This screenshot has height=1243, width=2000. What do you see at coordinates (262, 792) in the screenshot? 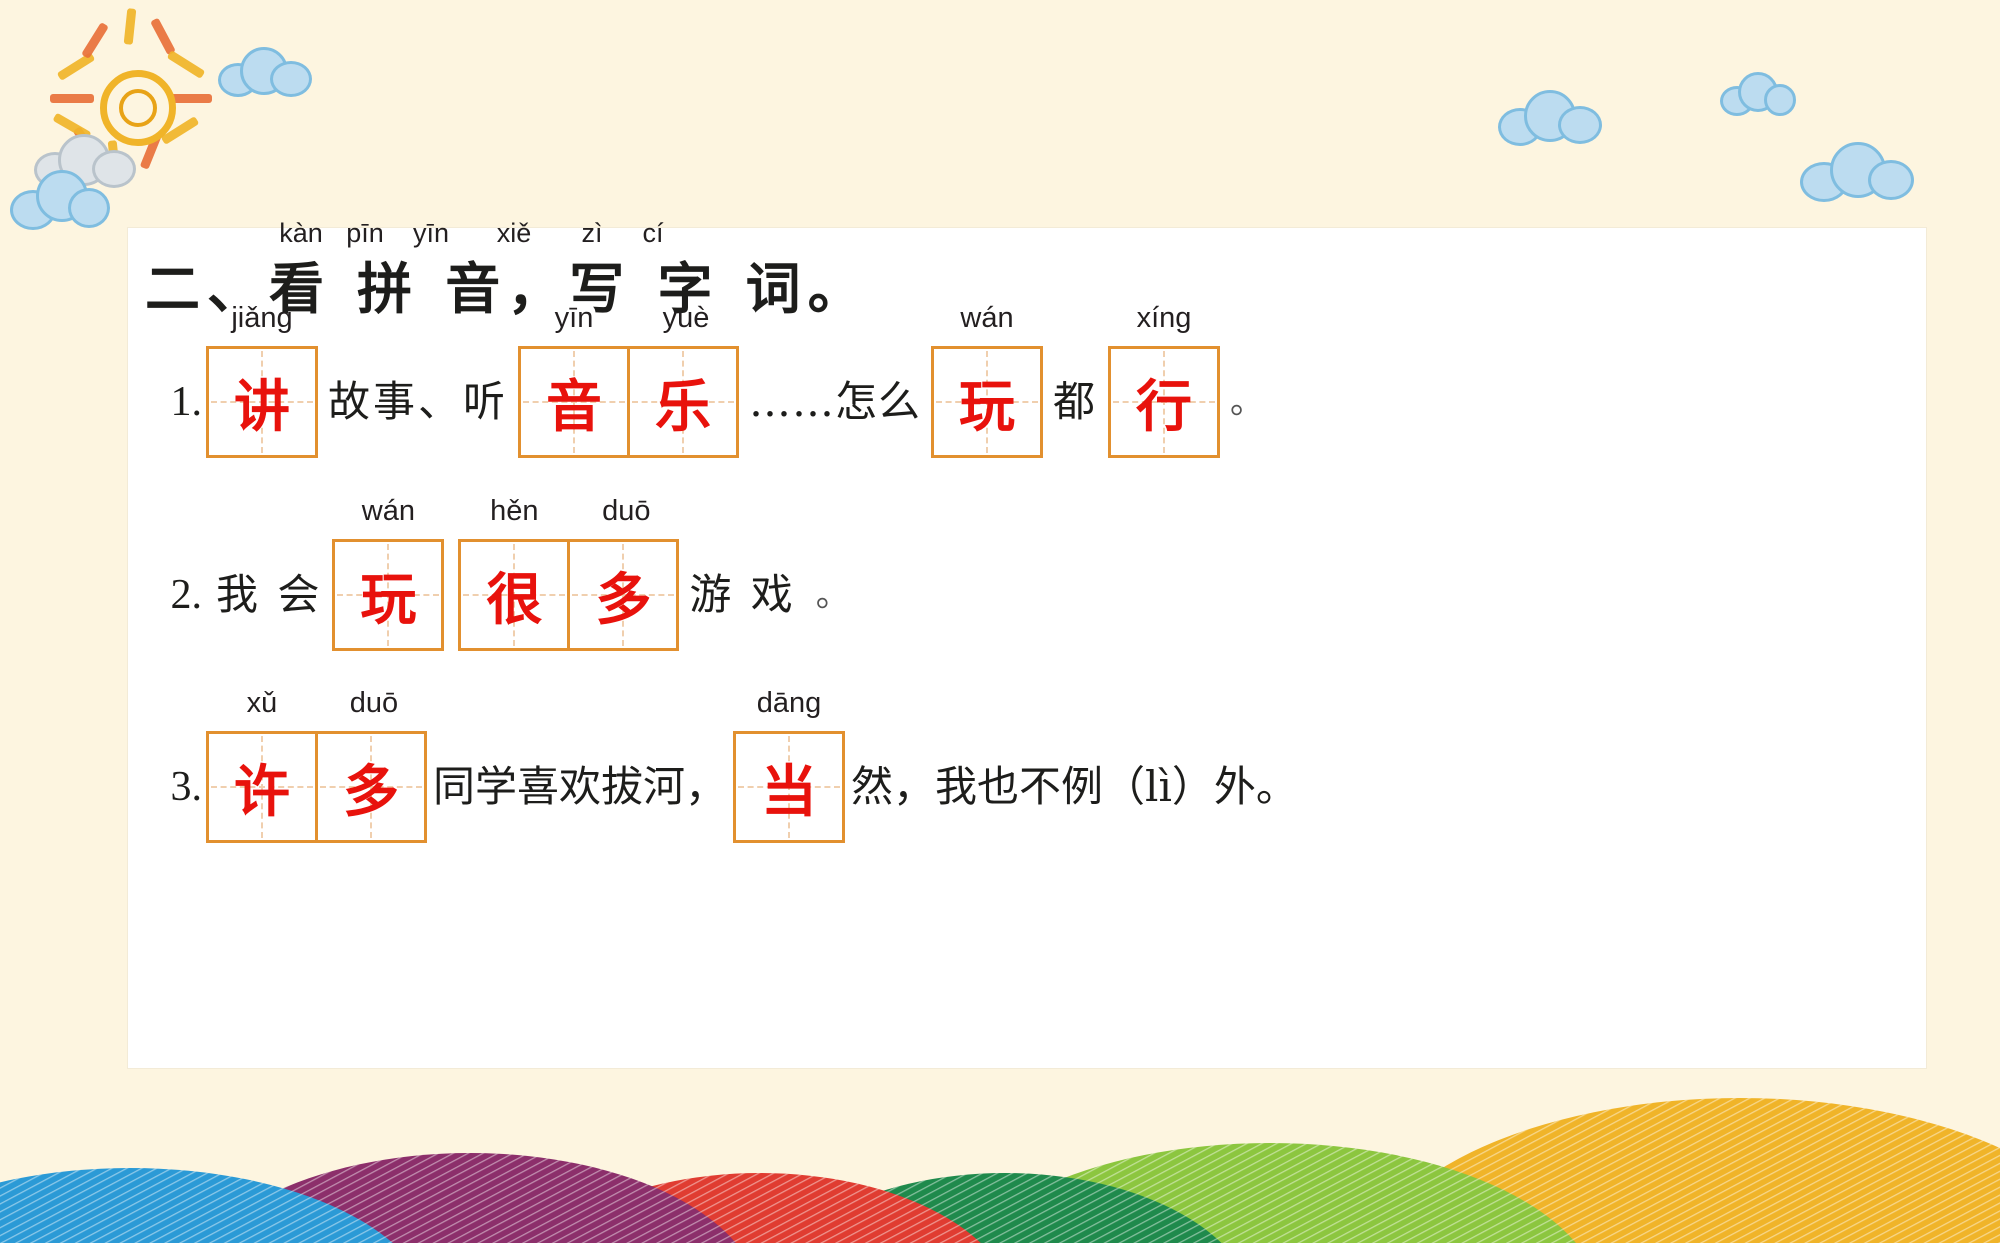
I see `answer-character: 许` at bounding box center [262, 792].